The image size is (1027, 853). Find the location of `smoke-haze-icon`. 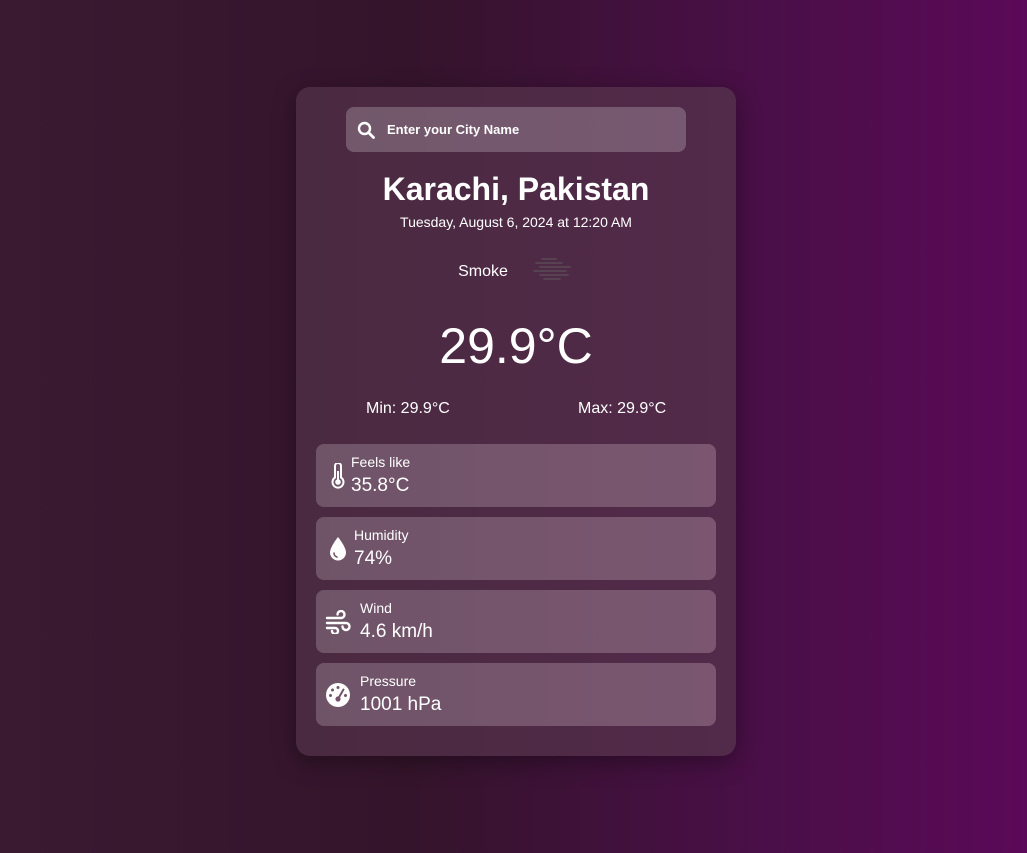

smoke-haze-icon is located at coordinates (553, 271).